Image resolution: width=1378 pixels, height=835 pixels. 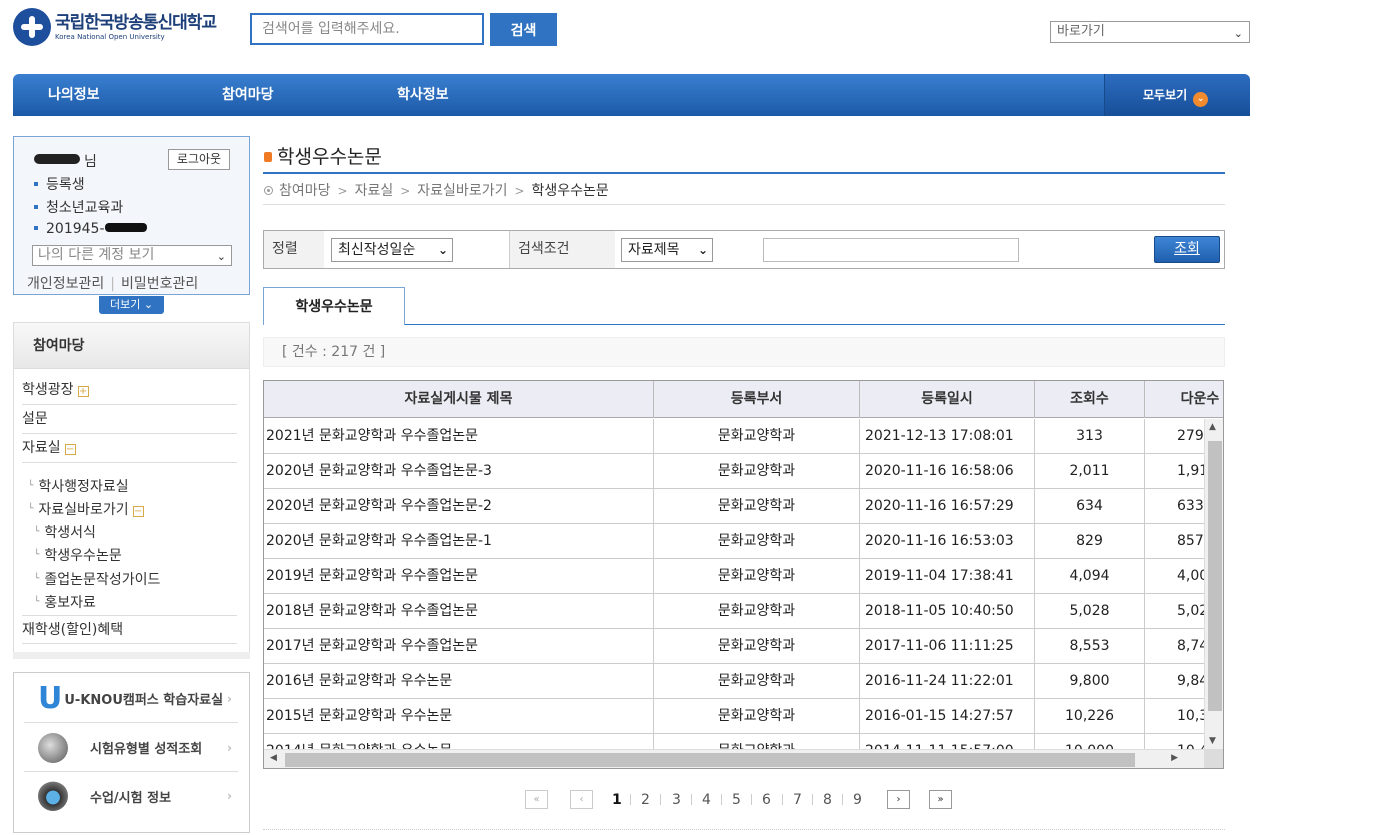 I want to click on page-number: 3, so click(x=676, y=800).